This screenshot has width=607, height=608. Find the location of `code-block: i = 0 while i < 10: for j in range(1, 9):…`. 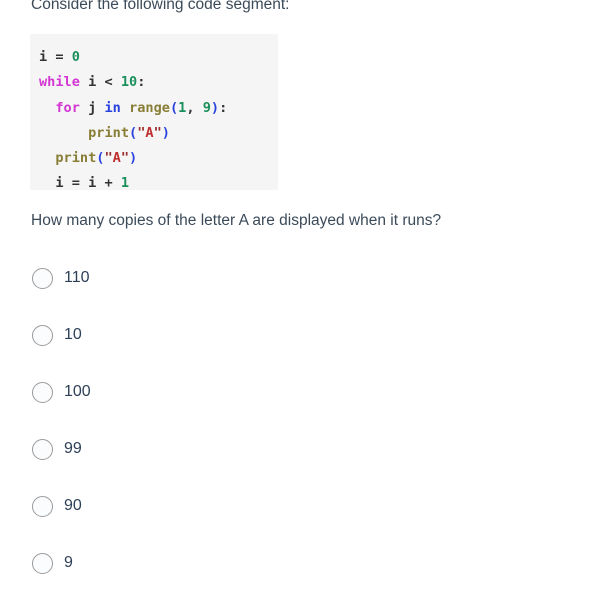

code-block: i = 0 while i < 10: for j in range(1, 9):… is located at coordinates (154, 112).